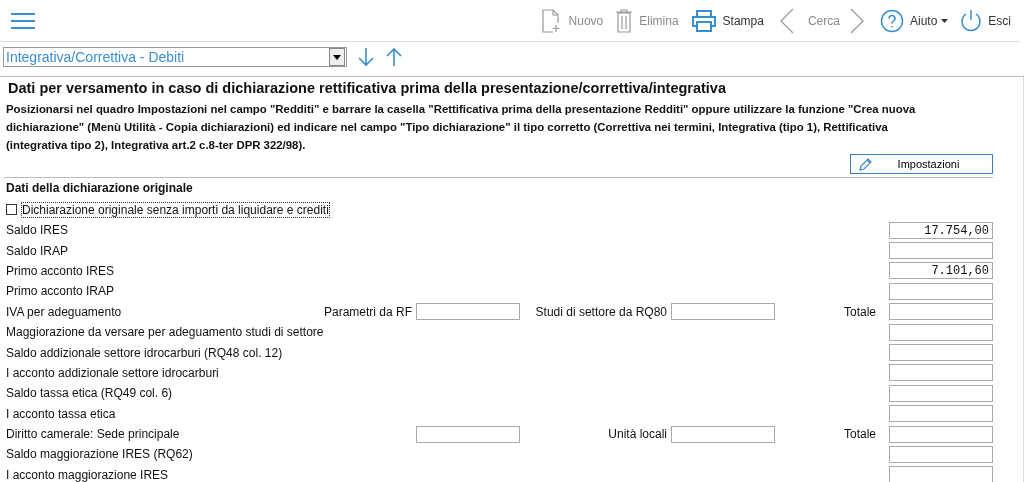 This screenshot has width=1024, height=482. I want to click on chevron-left-icon, so click(786, 20).